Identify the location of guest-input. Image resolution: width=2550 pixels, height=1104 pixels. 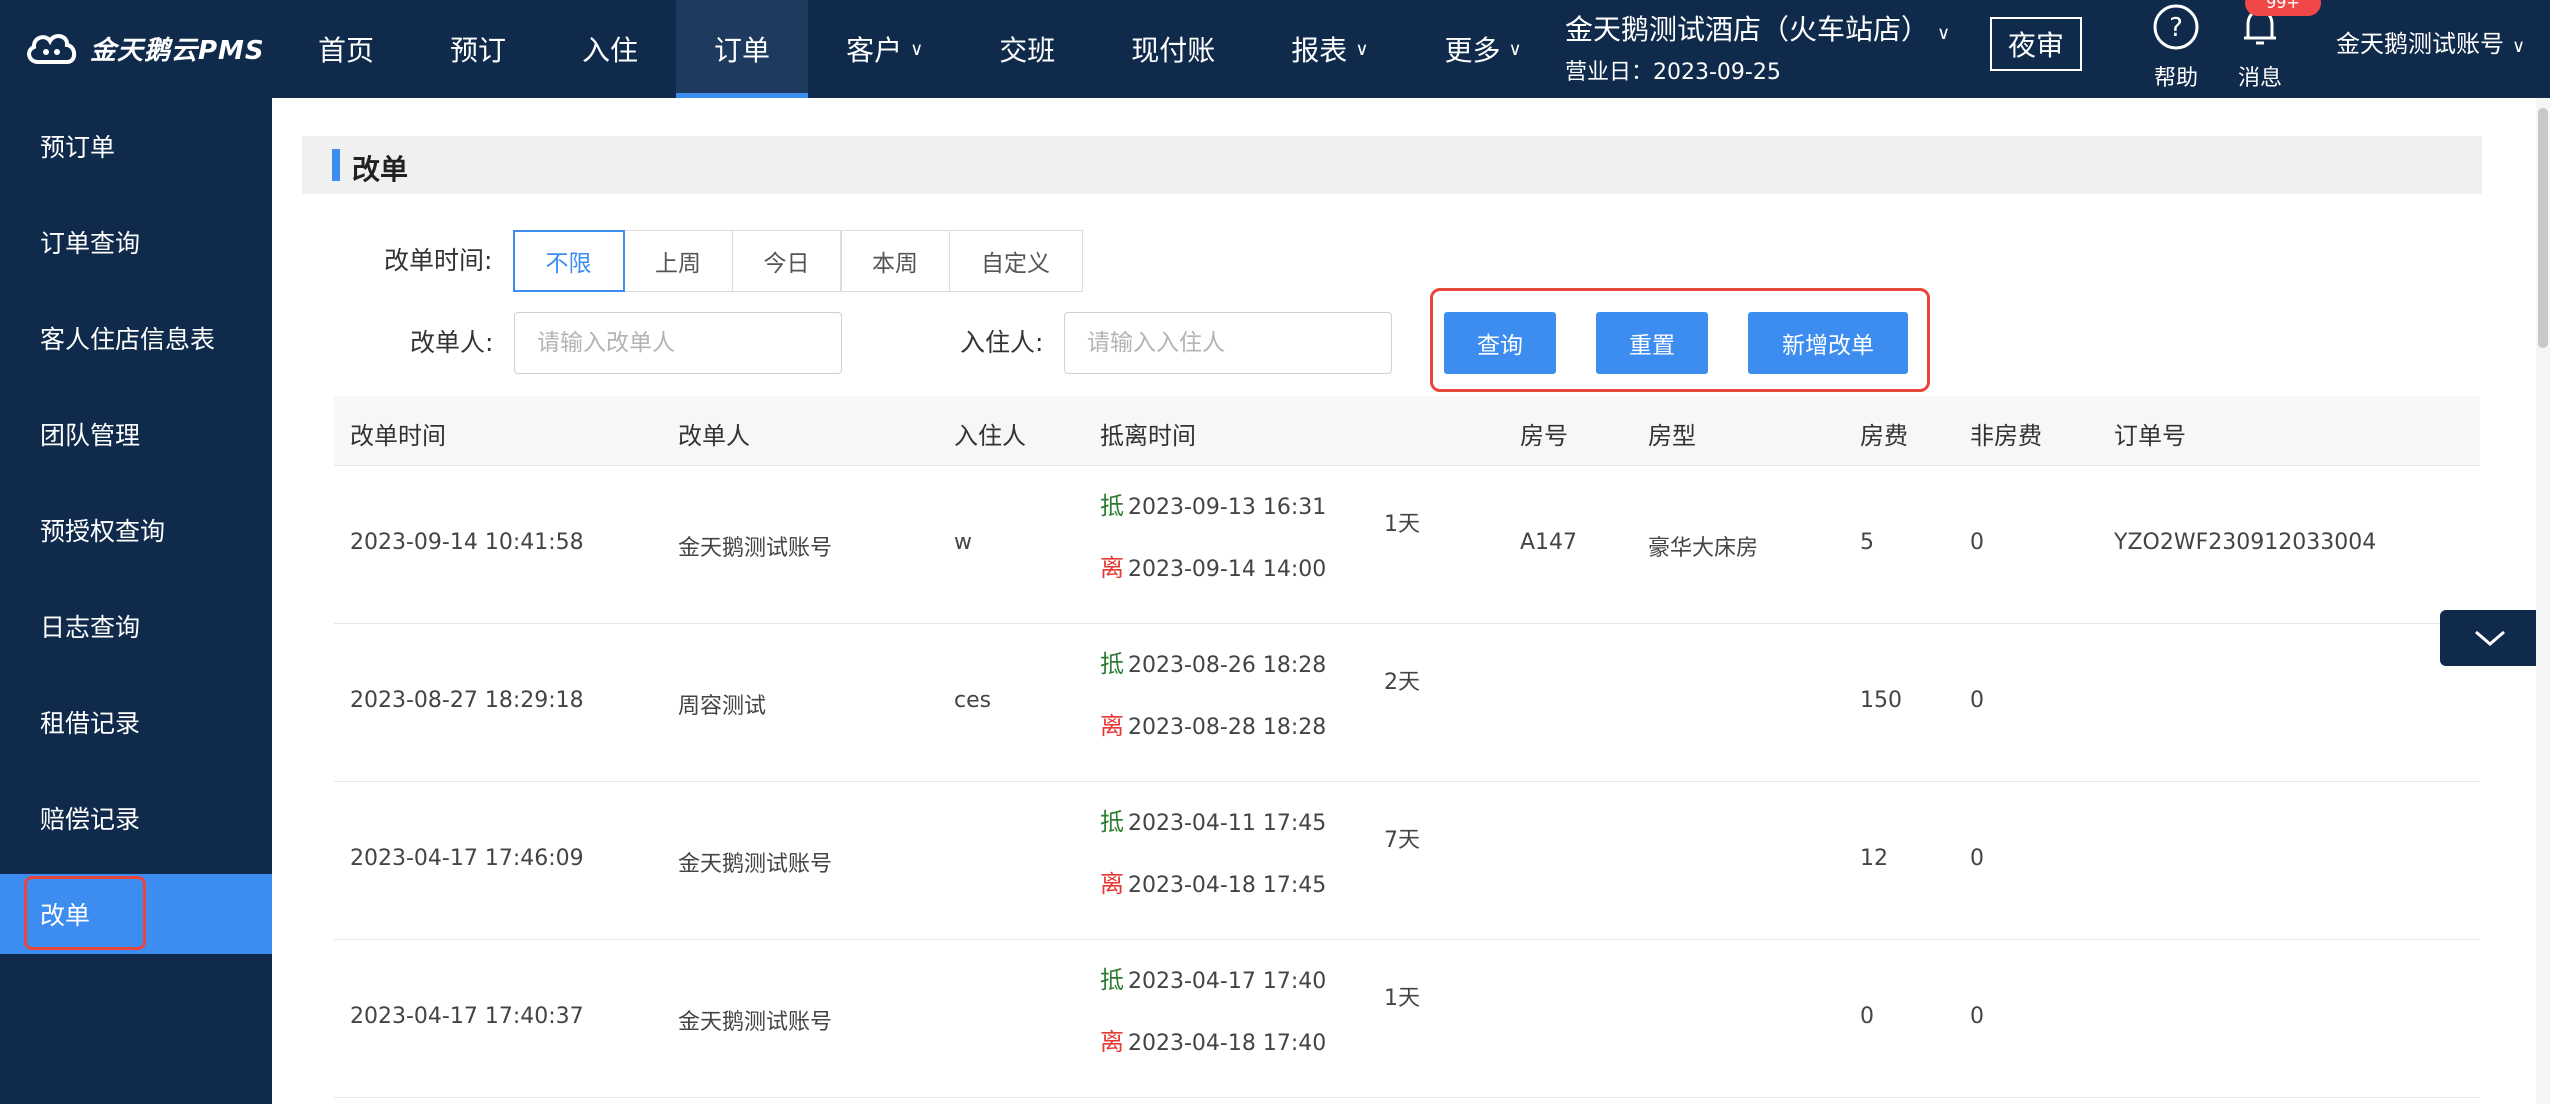
(1228, 343).